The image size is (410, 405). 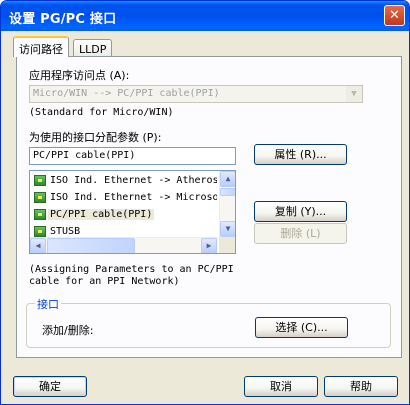 I want to click on help-button: 帮助, so click(x=361, y=386).